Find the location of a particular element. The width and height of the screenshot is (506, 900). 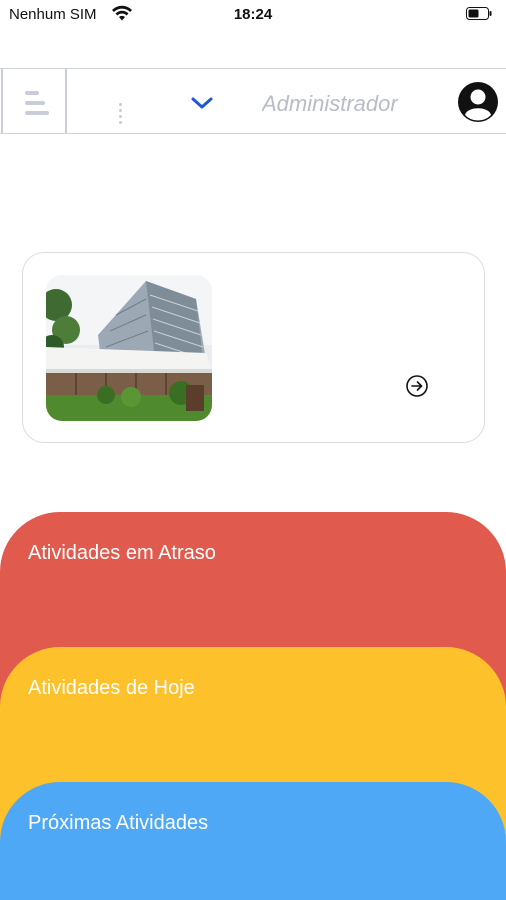

role-selector: Administrador is located at coordinates (337, 104).